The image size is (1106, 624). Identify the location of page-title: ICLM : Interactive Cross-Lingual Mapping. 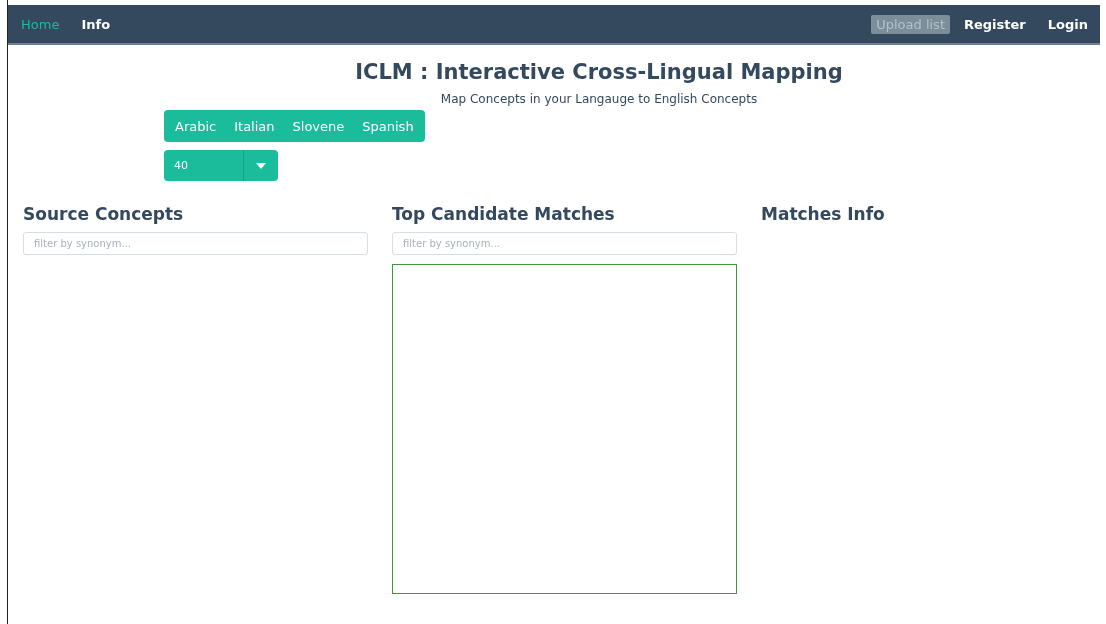
(599, 72).